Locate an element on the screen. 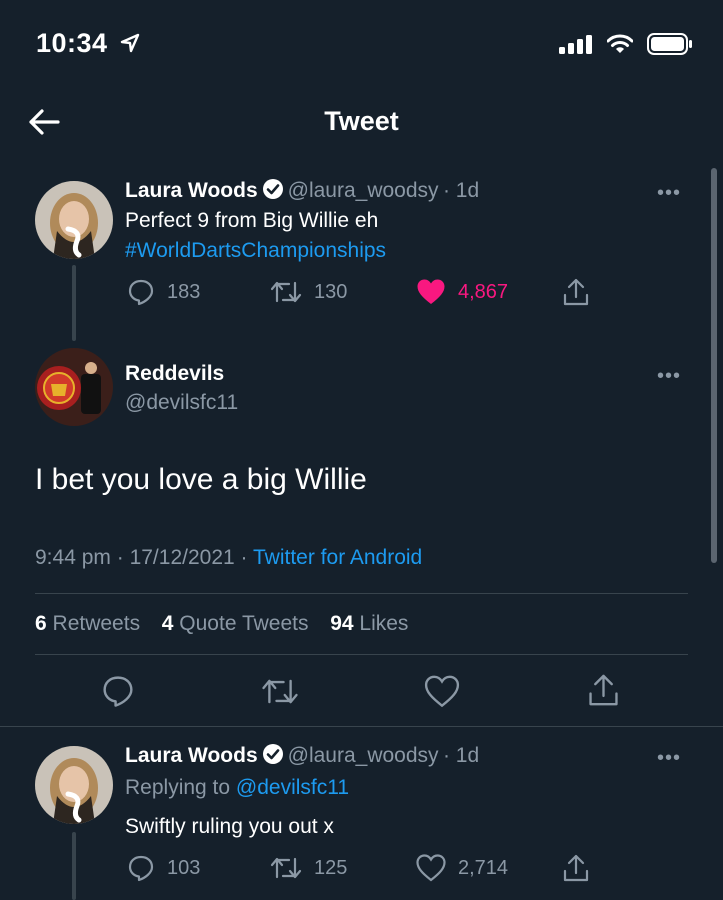 Image resolution: width=723 pixels, height=900 pixels. tweet-stats: 6 Retweets 4 Quote Tweets 94 Likes is located at coordinates (221, 624).